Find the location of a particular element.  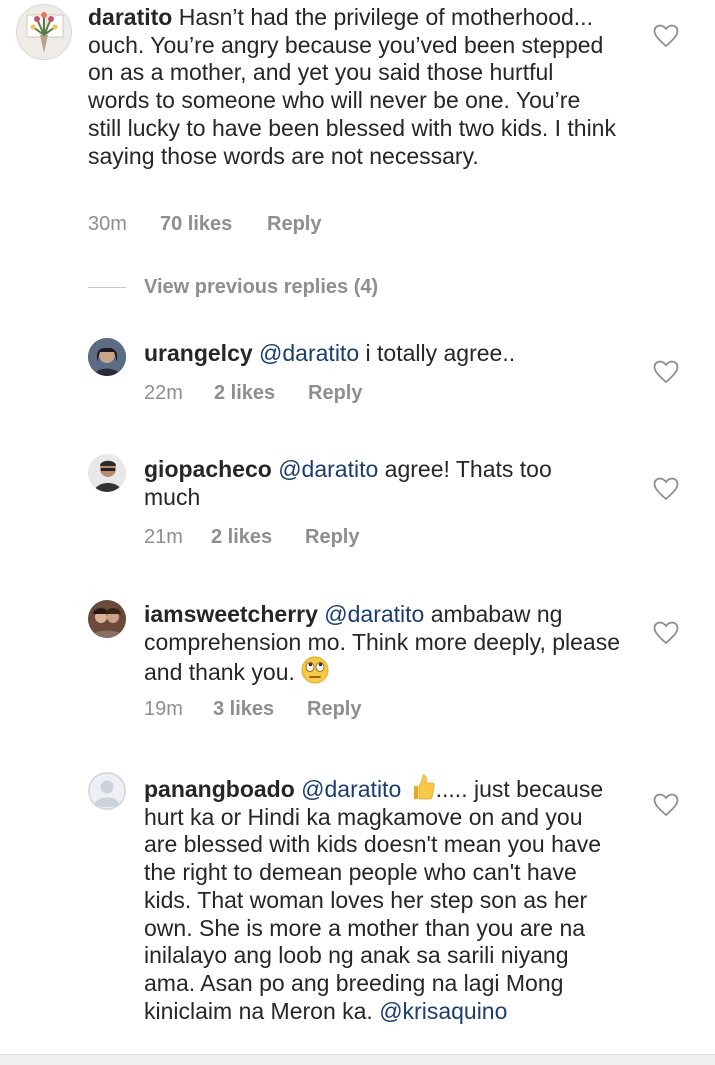

reply-username: iamsweetcherry is located at coordinates (231, 614).